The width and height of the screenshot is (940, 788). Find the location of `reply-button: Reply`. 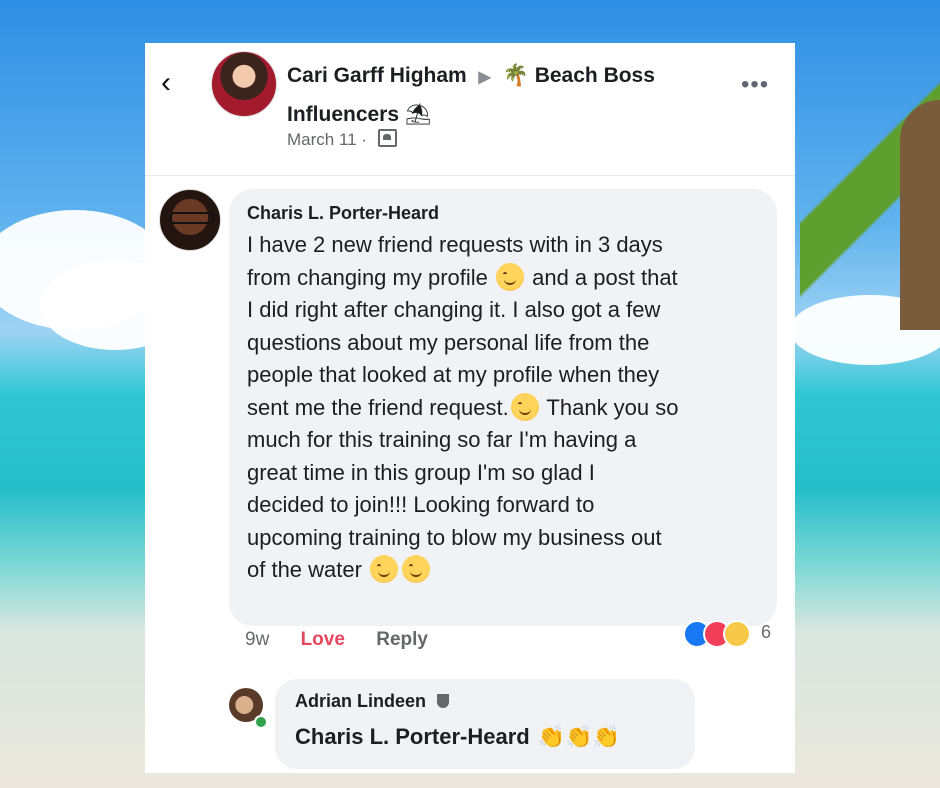

reply-button: Reply is located at coordinates (402, 639).